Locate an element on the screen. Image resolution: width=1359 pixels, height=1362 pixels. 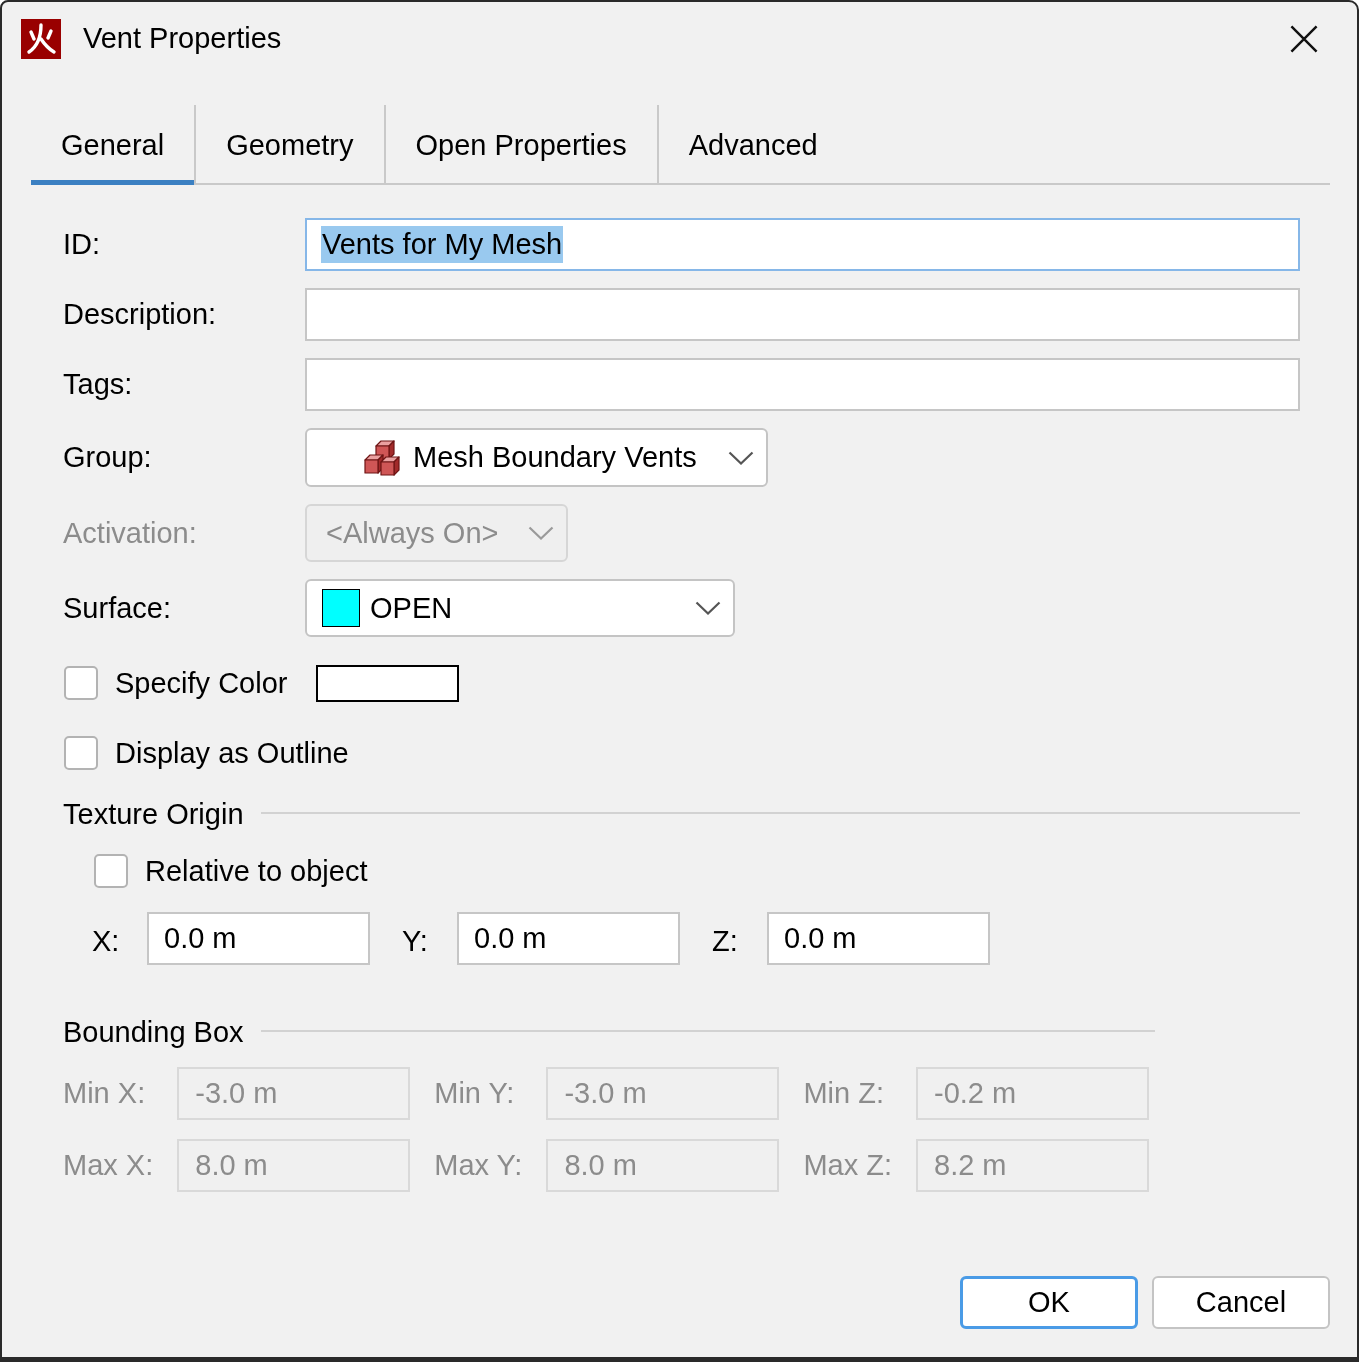
field-label: Z: is located at coordinates (725, 941).